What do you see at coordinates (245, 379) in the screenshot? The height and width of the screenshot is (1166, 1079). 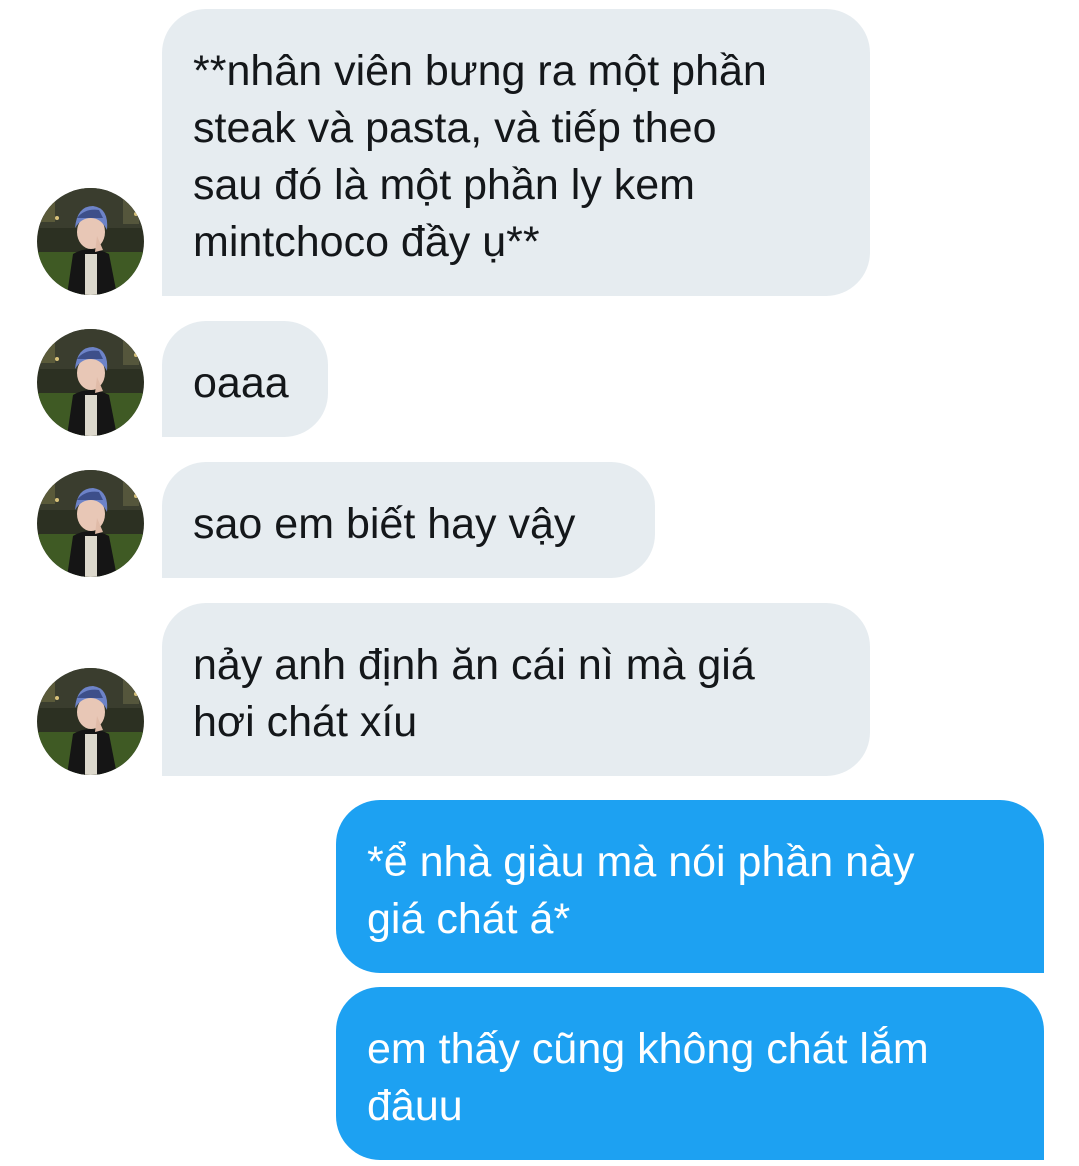 I see `message-bubble-incoming: oaaa` at bounding box center [245, 379].